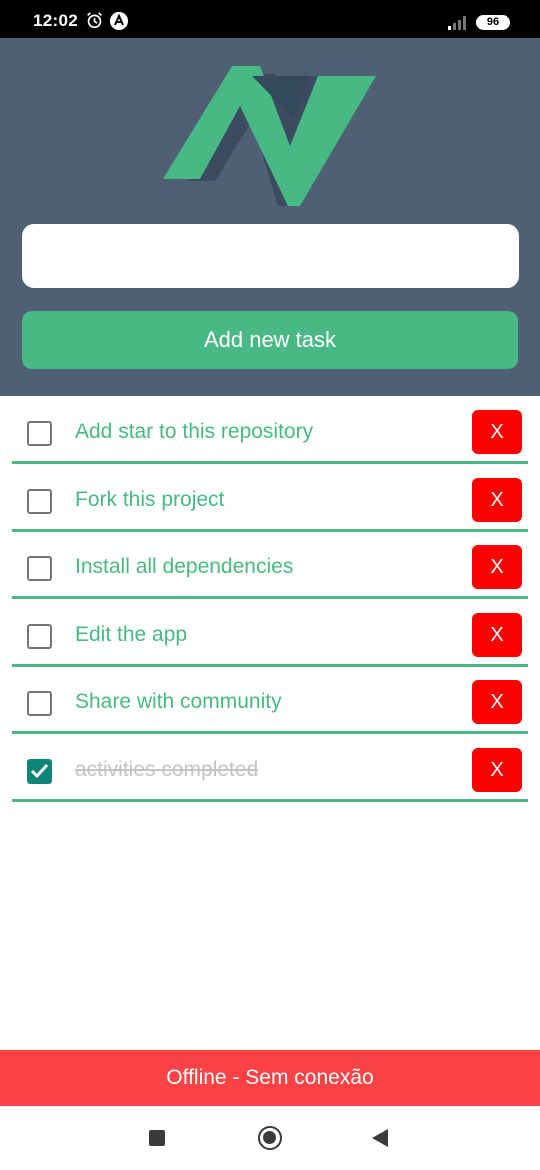 The height and width of the screenshot is (1170, 540). I want to click on task-label: Share with community, so click(178, 701).